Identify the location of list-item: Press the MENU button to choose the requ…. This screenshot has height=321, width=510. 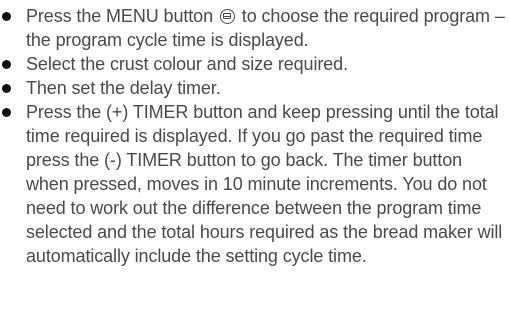
(254, 28).